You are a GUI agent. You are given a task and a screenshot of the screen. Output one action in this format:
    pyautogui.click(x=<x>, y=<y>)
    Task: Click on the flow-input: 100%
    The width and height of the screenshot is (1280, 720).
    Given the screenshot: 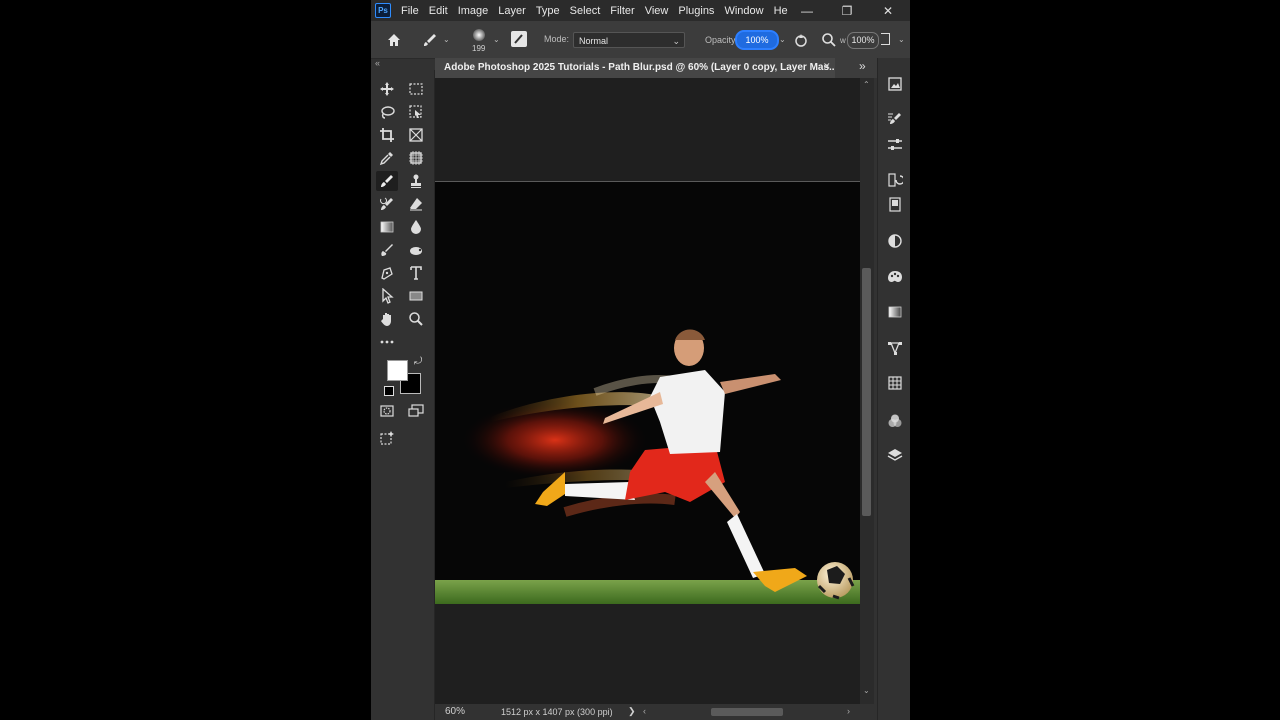 What is the action you would take?
    pyautogui.click(x=863, y=40)
    